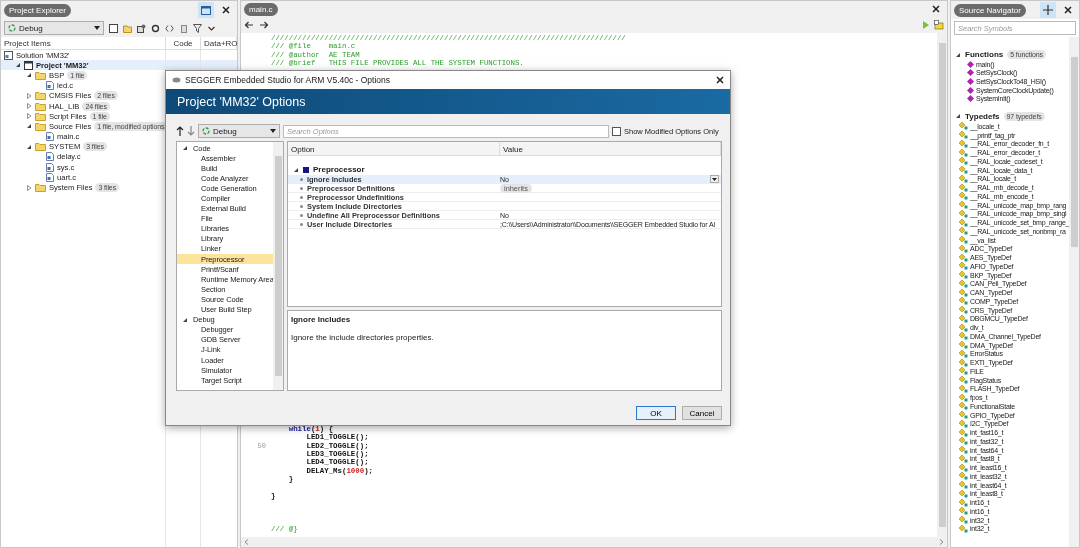  I want to click on dialog-heading: Project 'MM32' Options, so click(241, 101).